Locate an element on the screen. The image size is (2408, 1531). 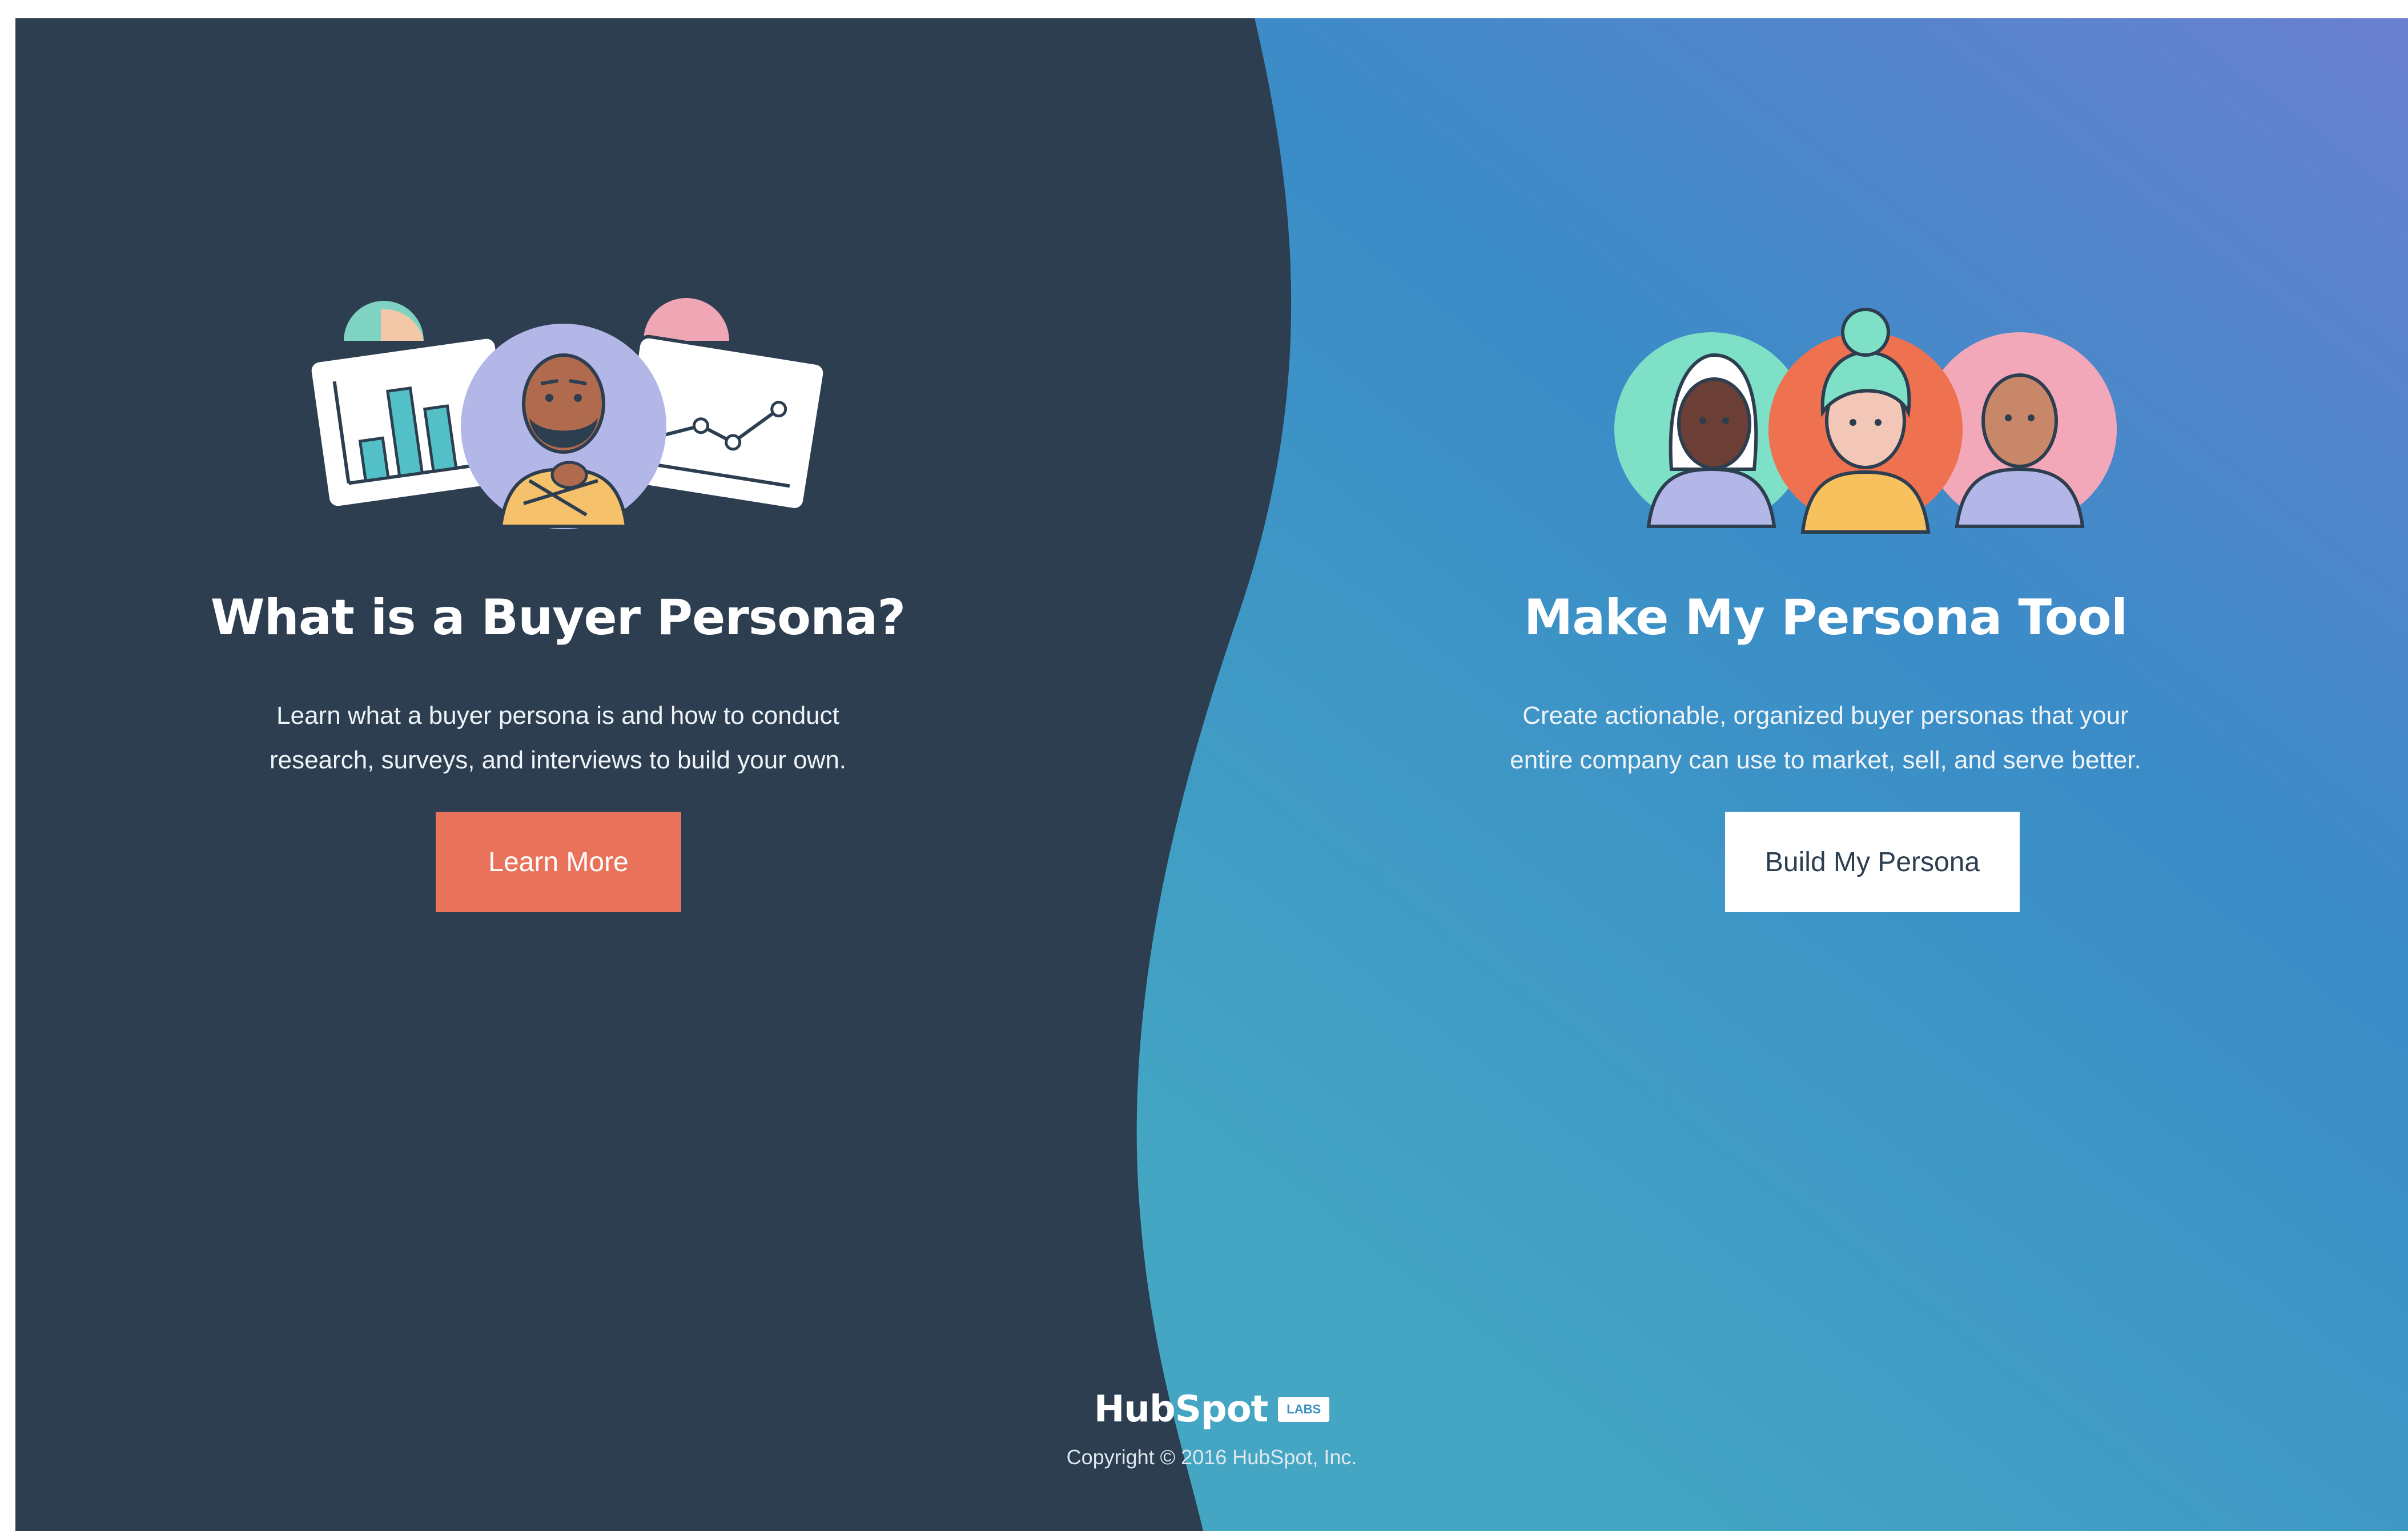
brand-text: HubSpot is located at coordinates (1181, 1409).